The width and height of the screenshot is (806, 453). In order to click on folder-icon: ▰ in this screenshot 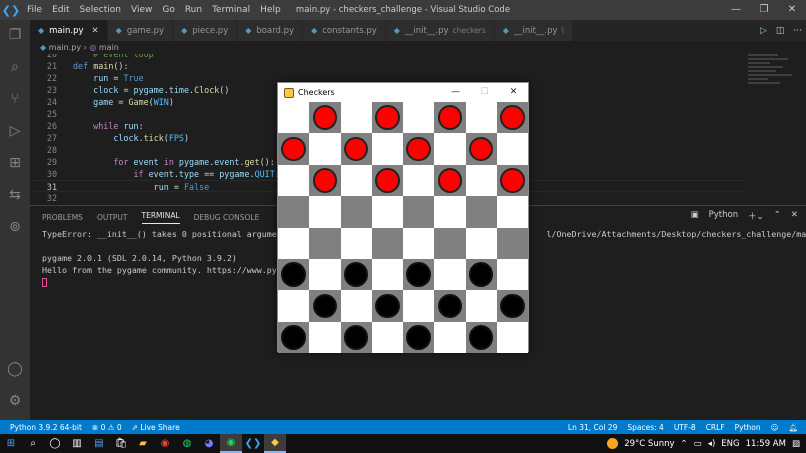, I will do `click(143, 443)`.